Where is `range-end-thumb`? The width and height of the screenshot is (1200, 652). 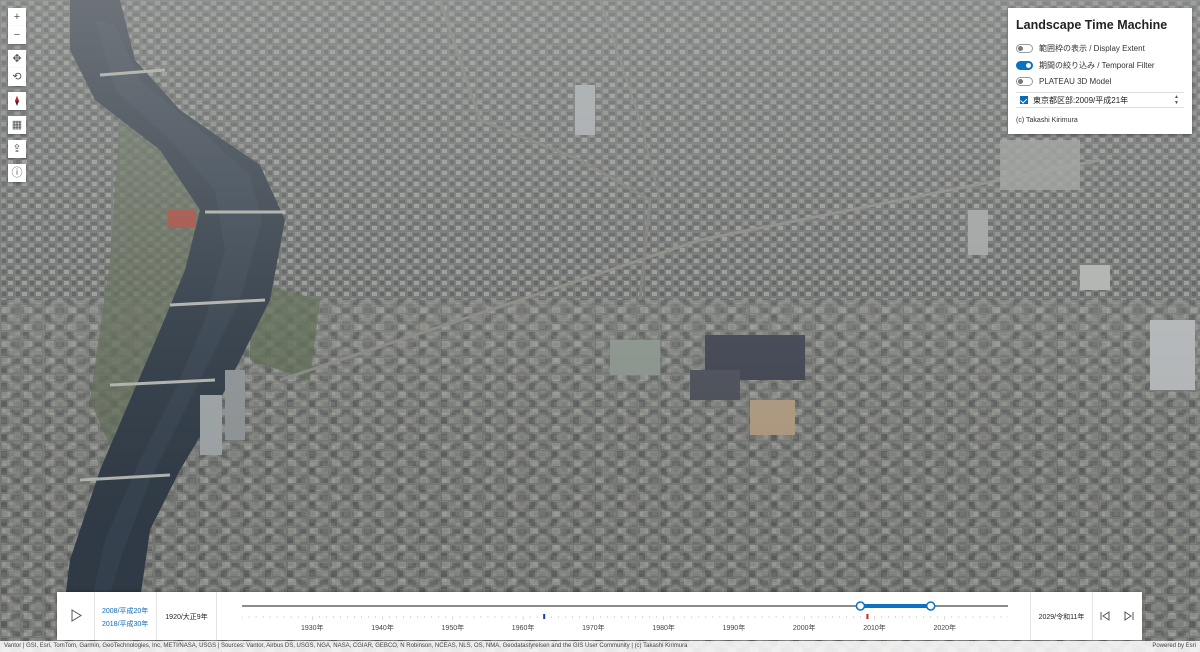 range-end-thumb is located at coordinates (930, 606).